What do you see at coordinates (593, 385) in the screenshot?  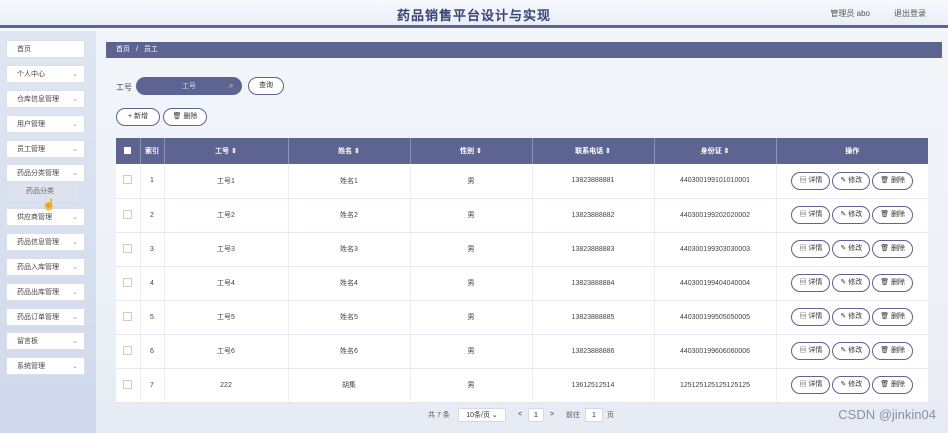 I see `cell-phone: 13612512514` at bounding box center [593, 385].